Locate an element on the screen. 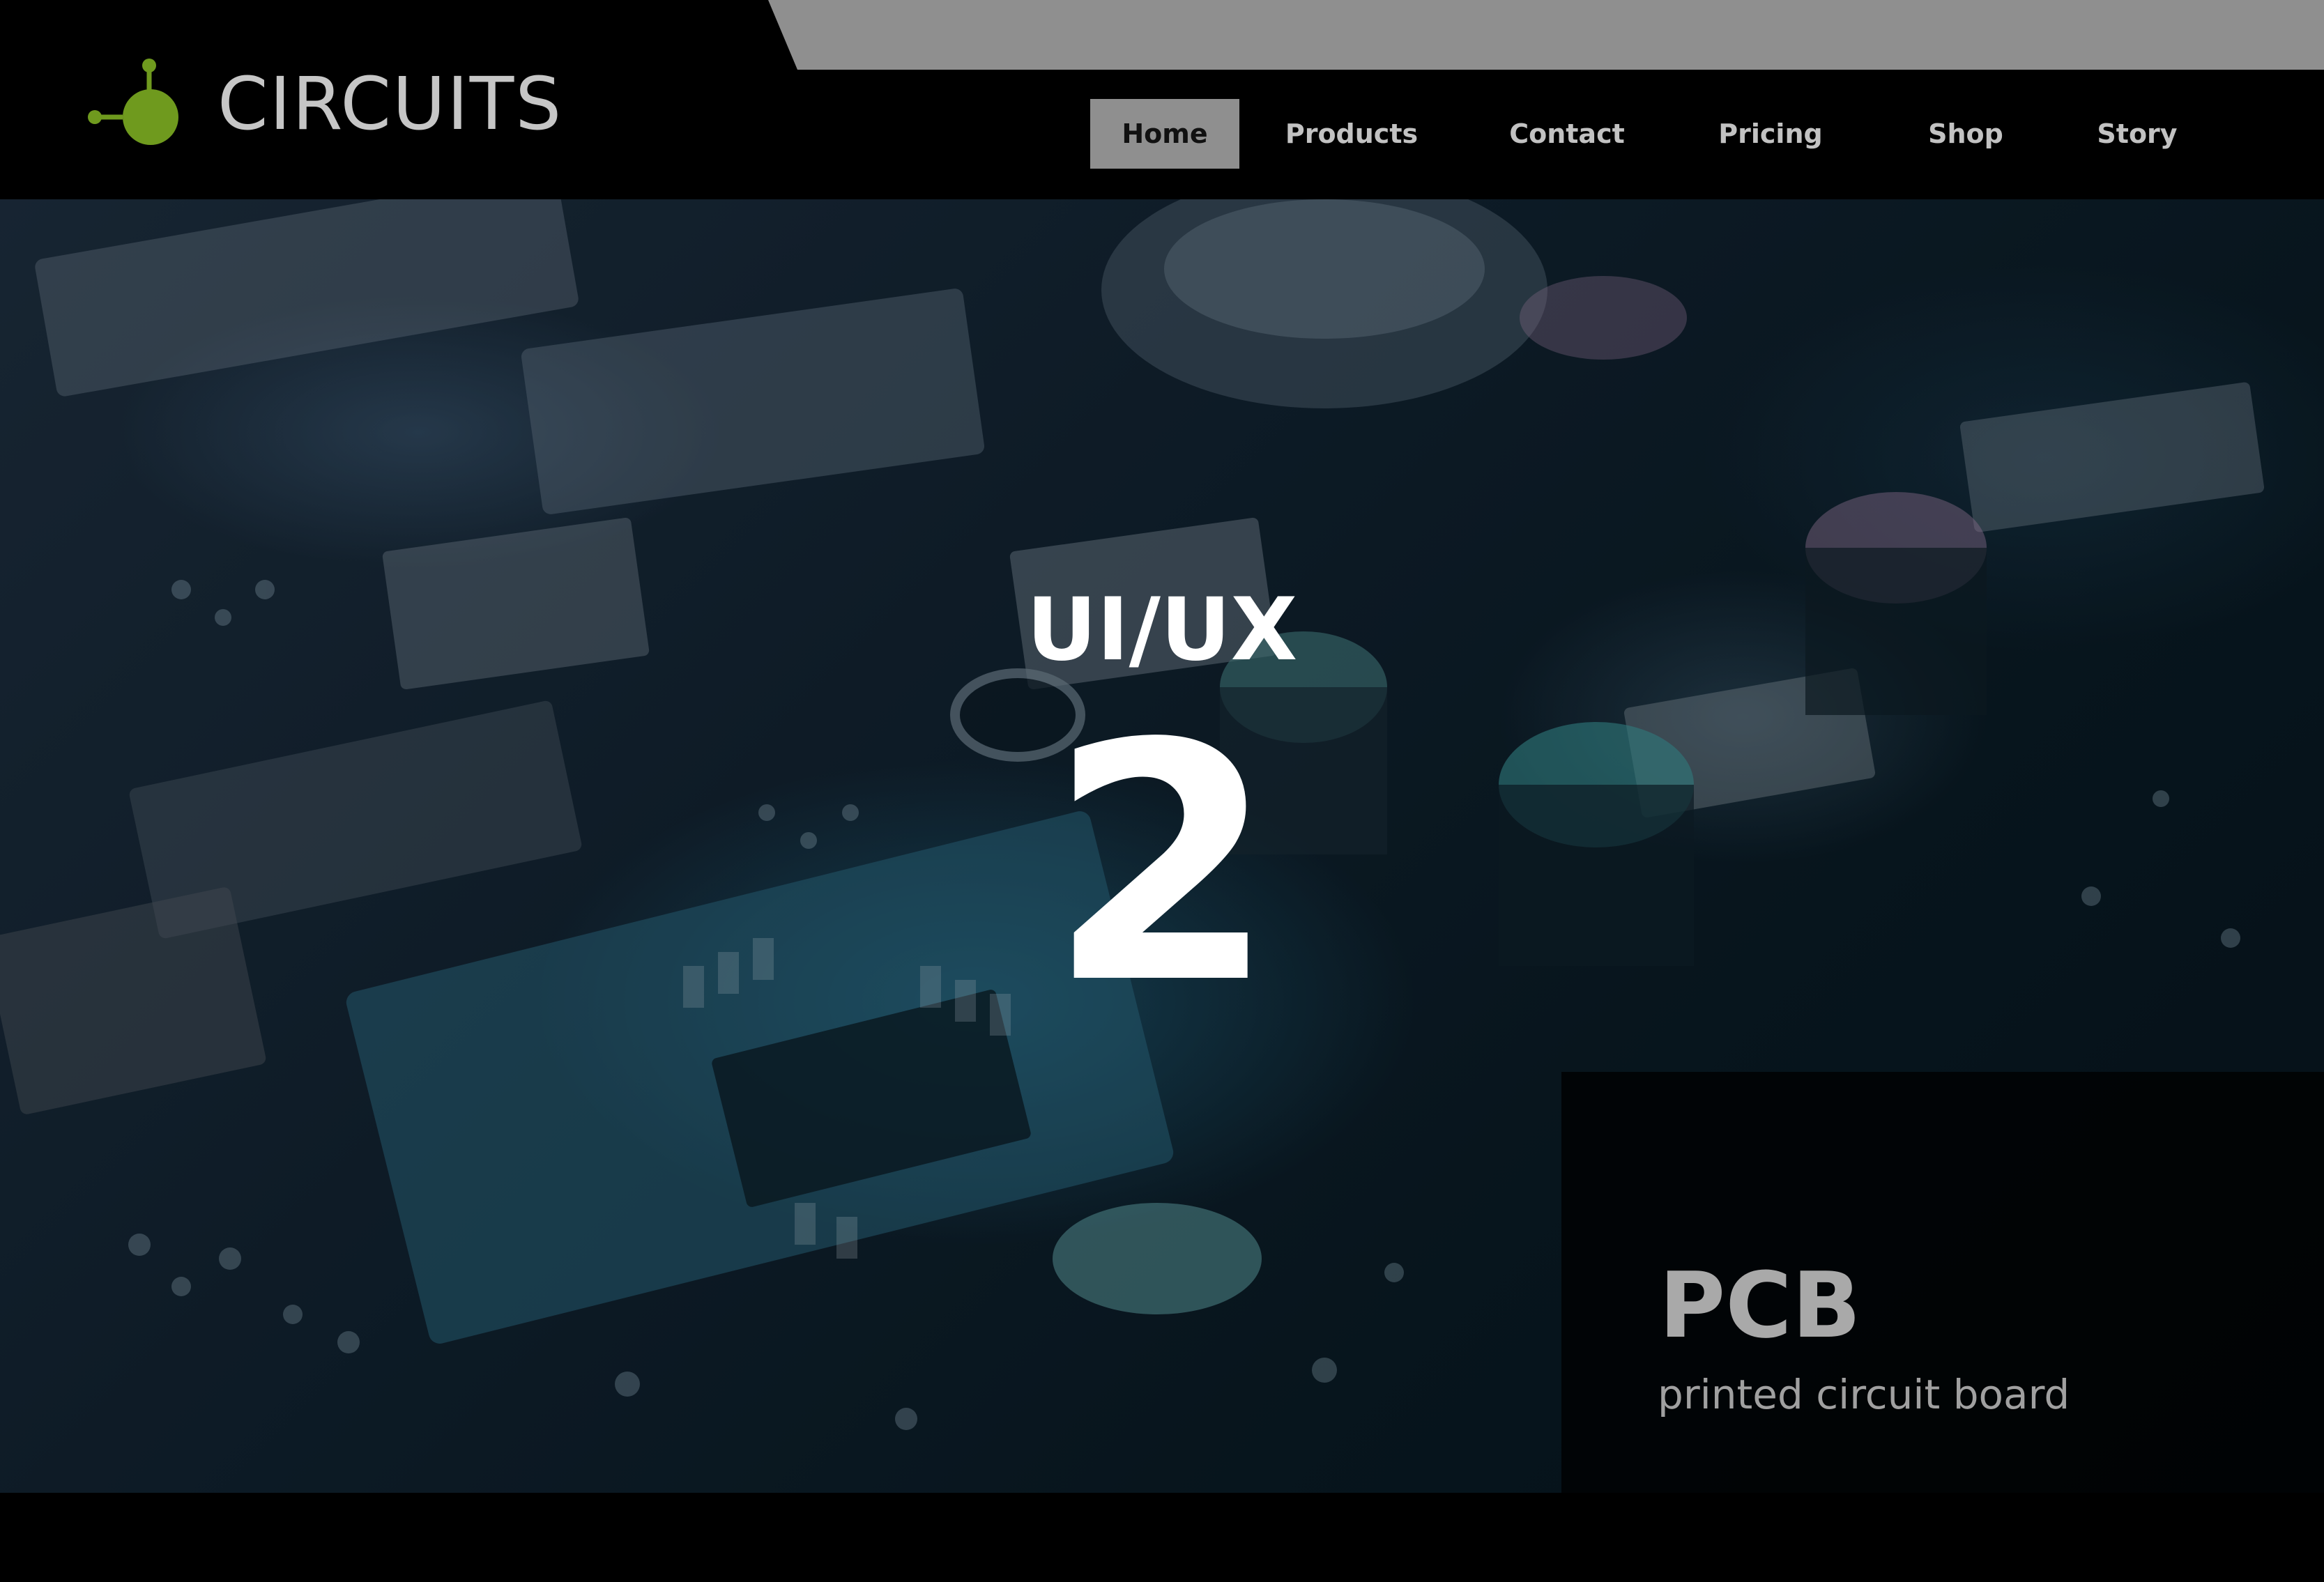 This screenshot has width=2324, height=1582. top-banner-stripe is located at coordinates (1546, 35).